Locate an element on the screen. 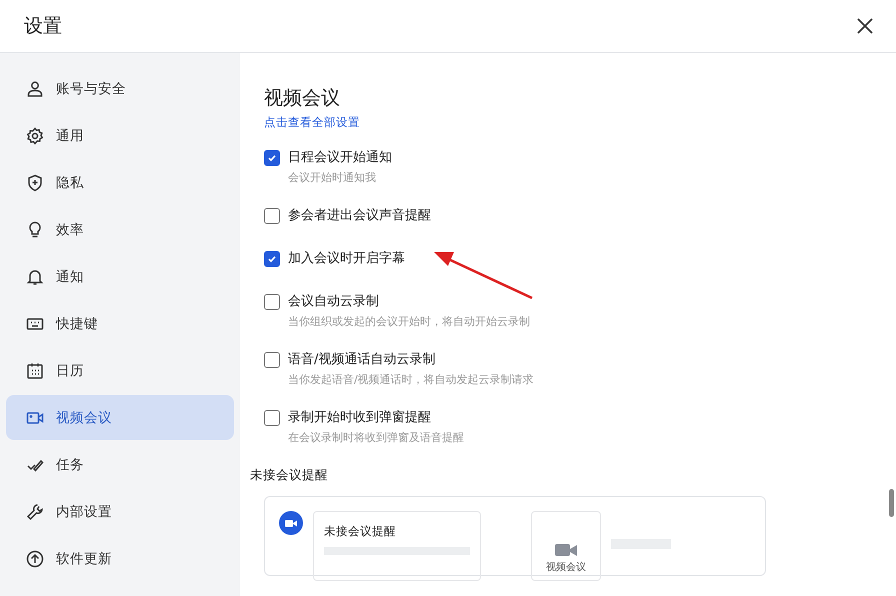 This screenshot has height=596, width=896. sidebar-item: 软件更新 is located at coordinates (120, 558).